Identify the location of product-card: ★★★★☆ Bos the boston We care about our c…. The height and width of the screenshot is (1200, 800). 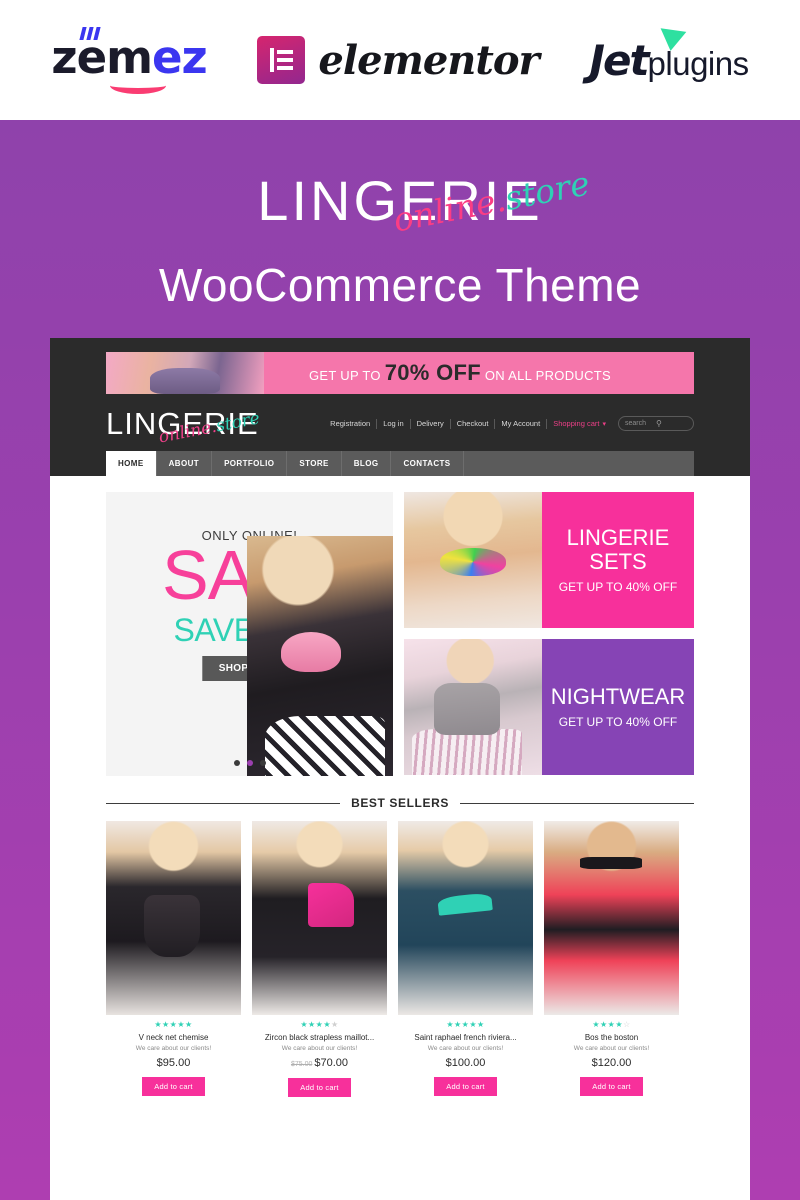
(611, 959).